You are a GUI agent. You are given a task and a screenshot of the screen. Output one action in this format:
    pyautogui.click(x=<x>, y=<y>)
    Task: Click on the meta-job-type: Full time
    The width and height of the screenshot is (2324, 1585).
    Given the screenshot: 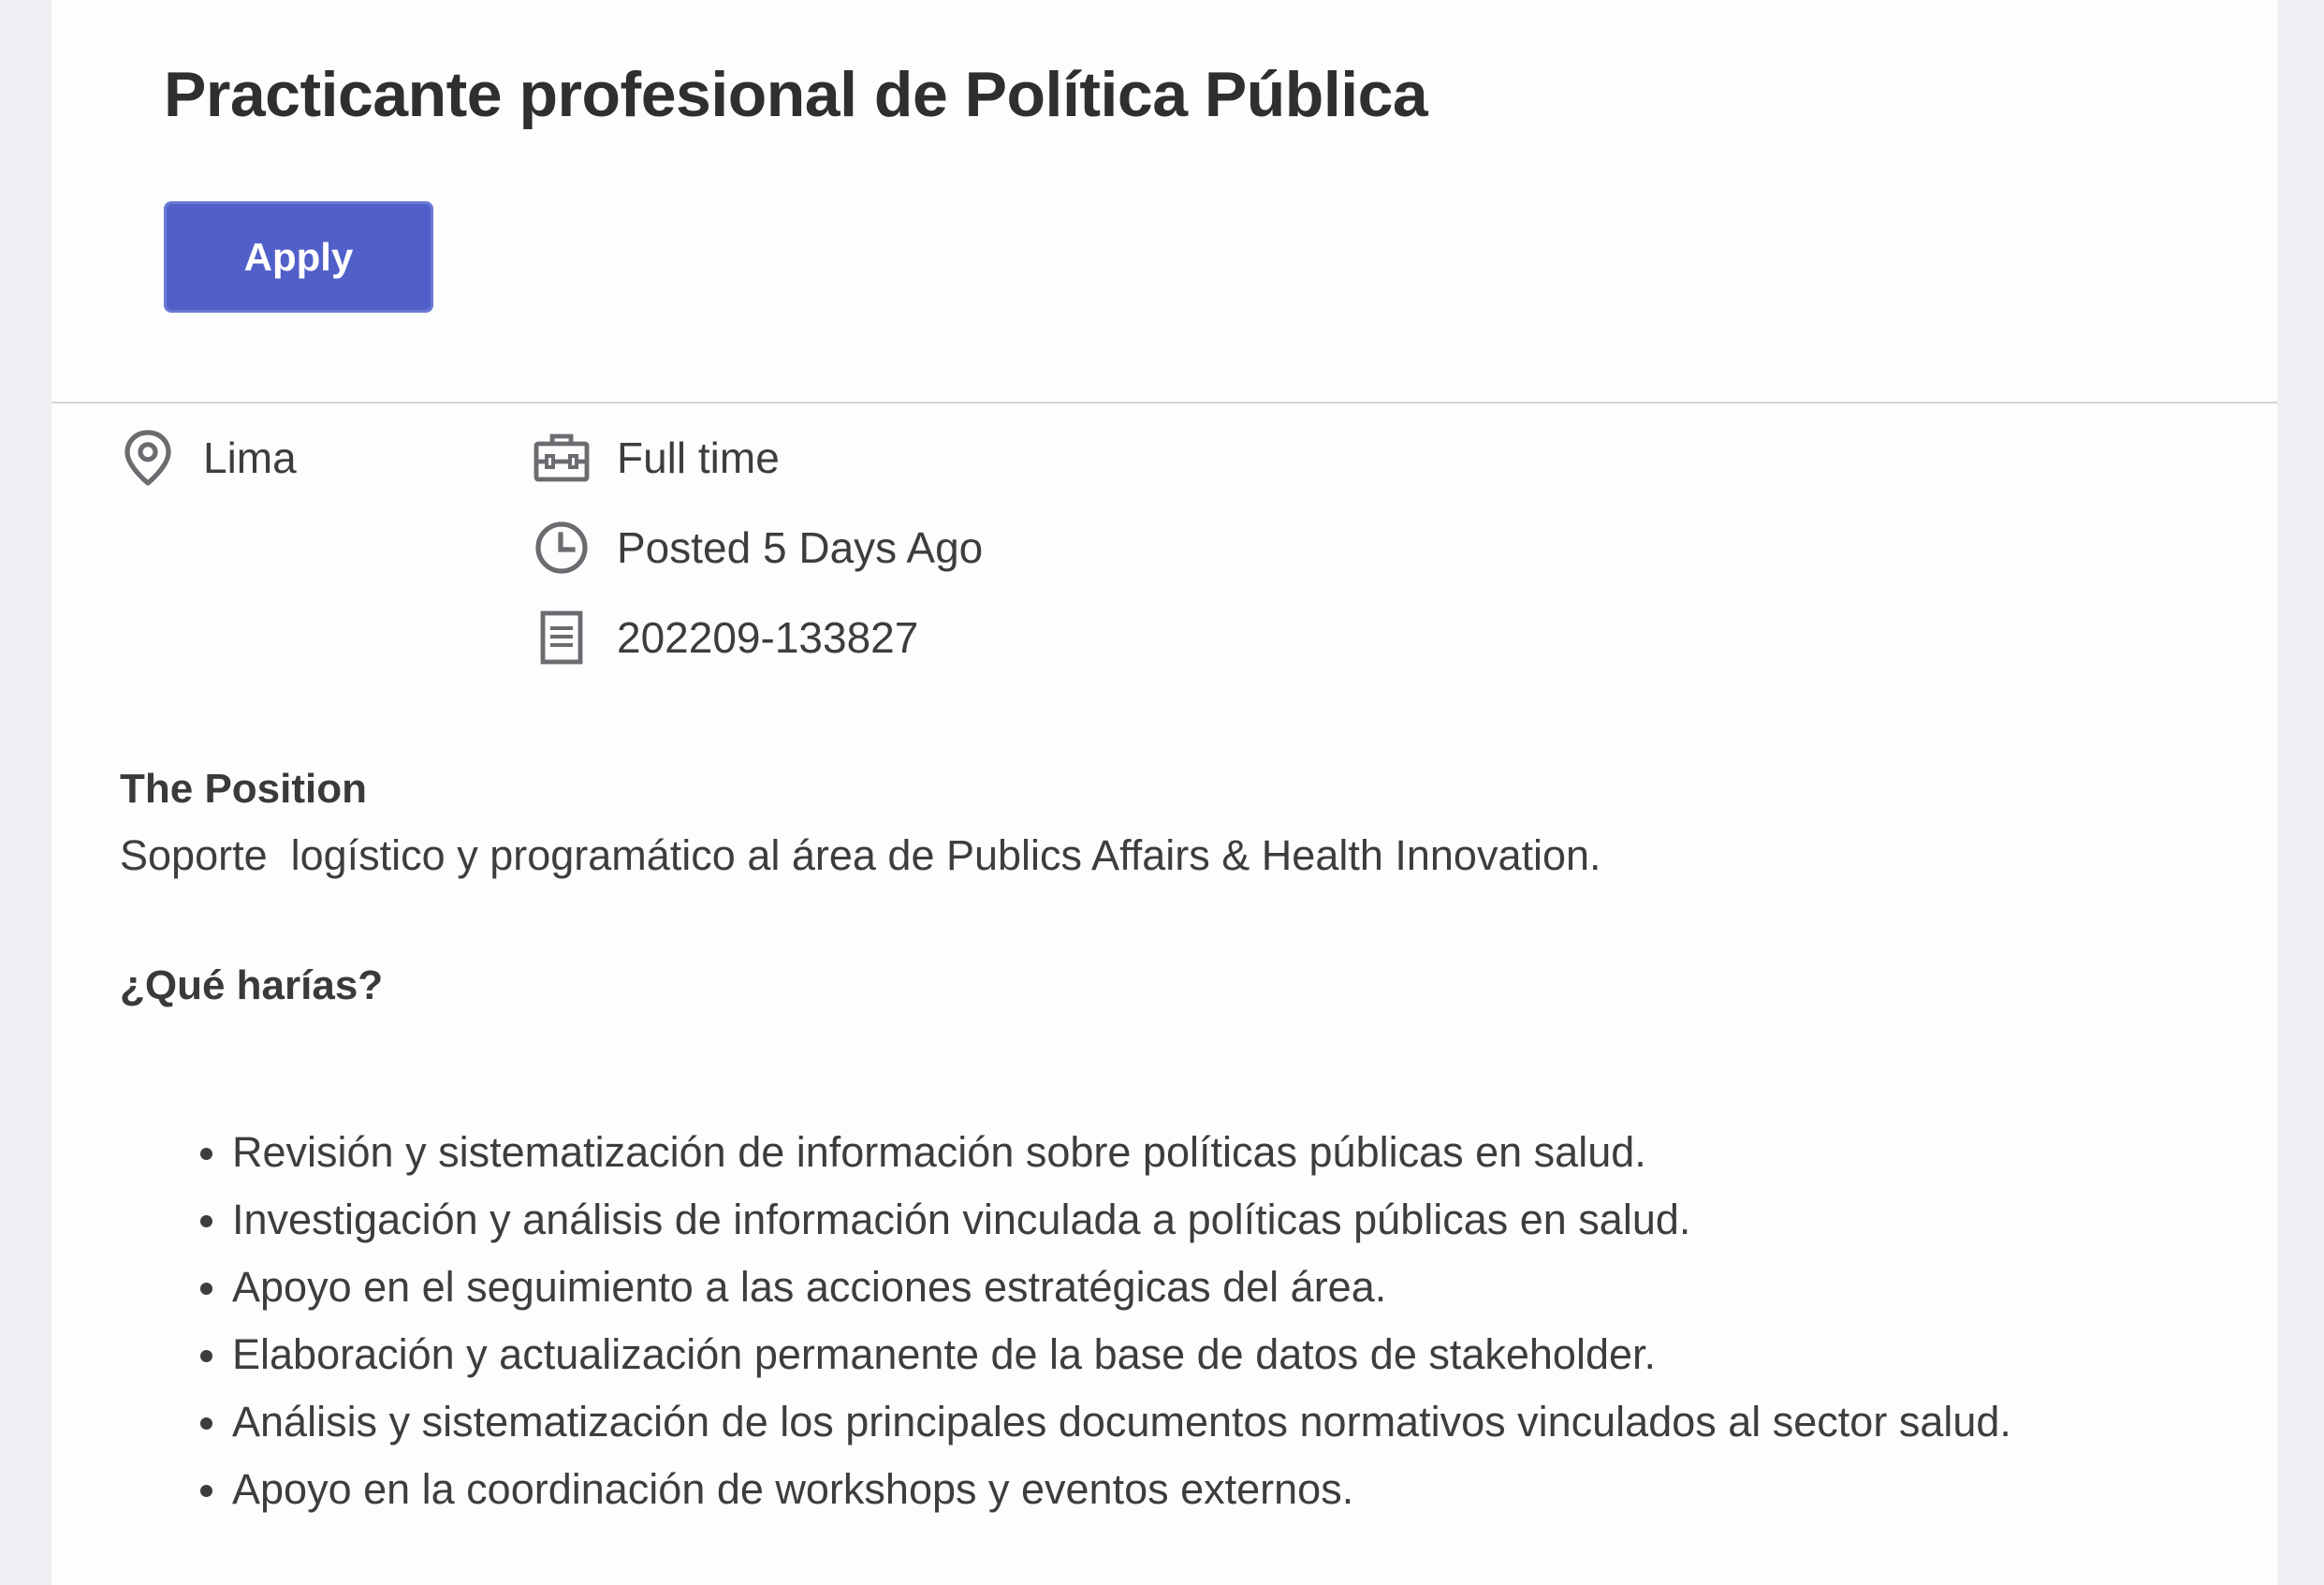 What is the action you would take?
    pyautogui.click(x=655, y=458)
    